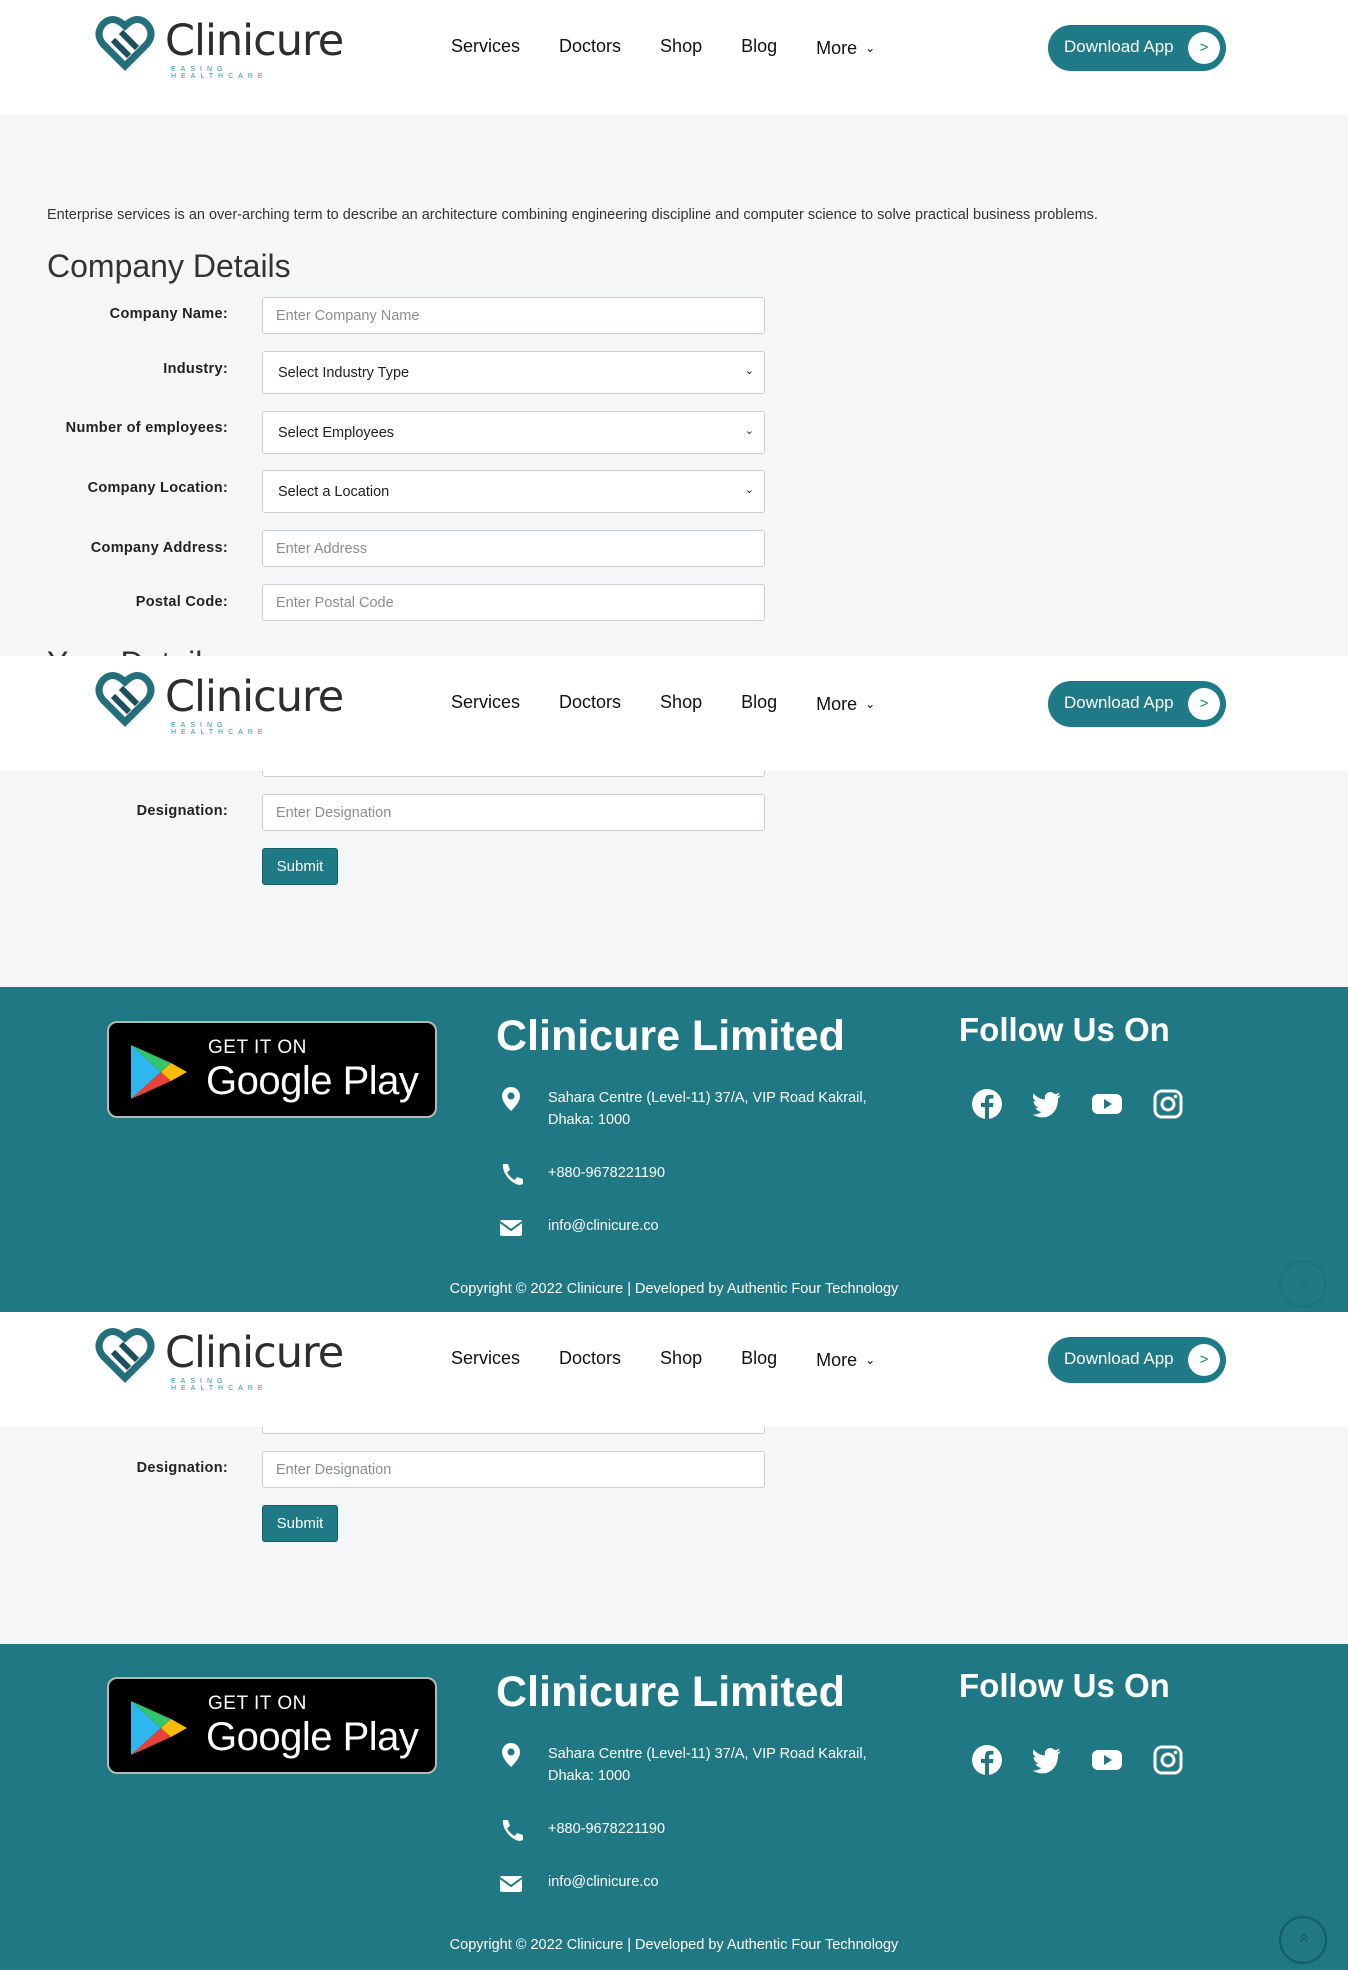 Image resolution: width=1348 pixels, height=1970 pixels. I want to click on company-name-input: Enter Company Name, so click(513, 315).